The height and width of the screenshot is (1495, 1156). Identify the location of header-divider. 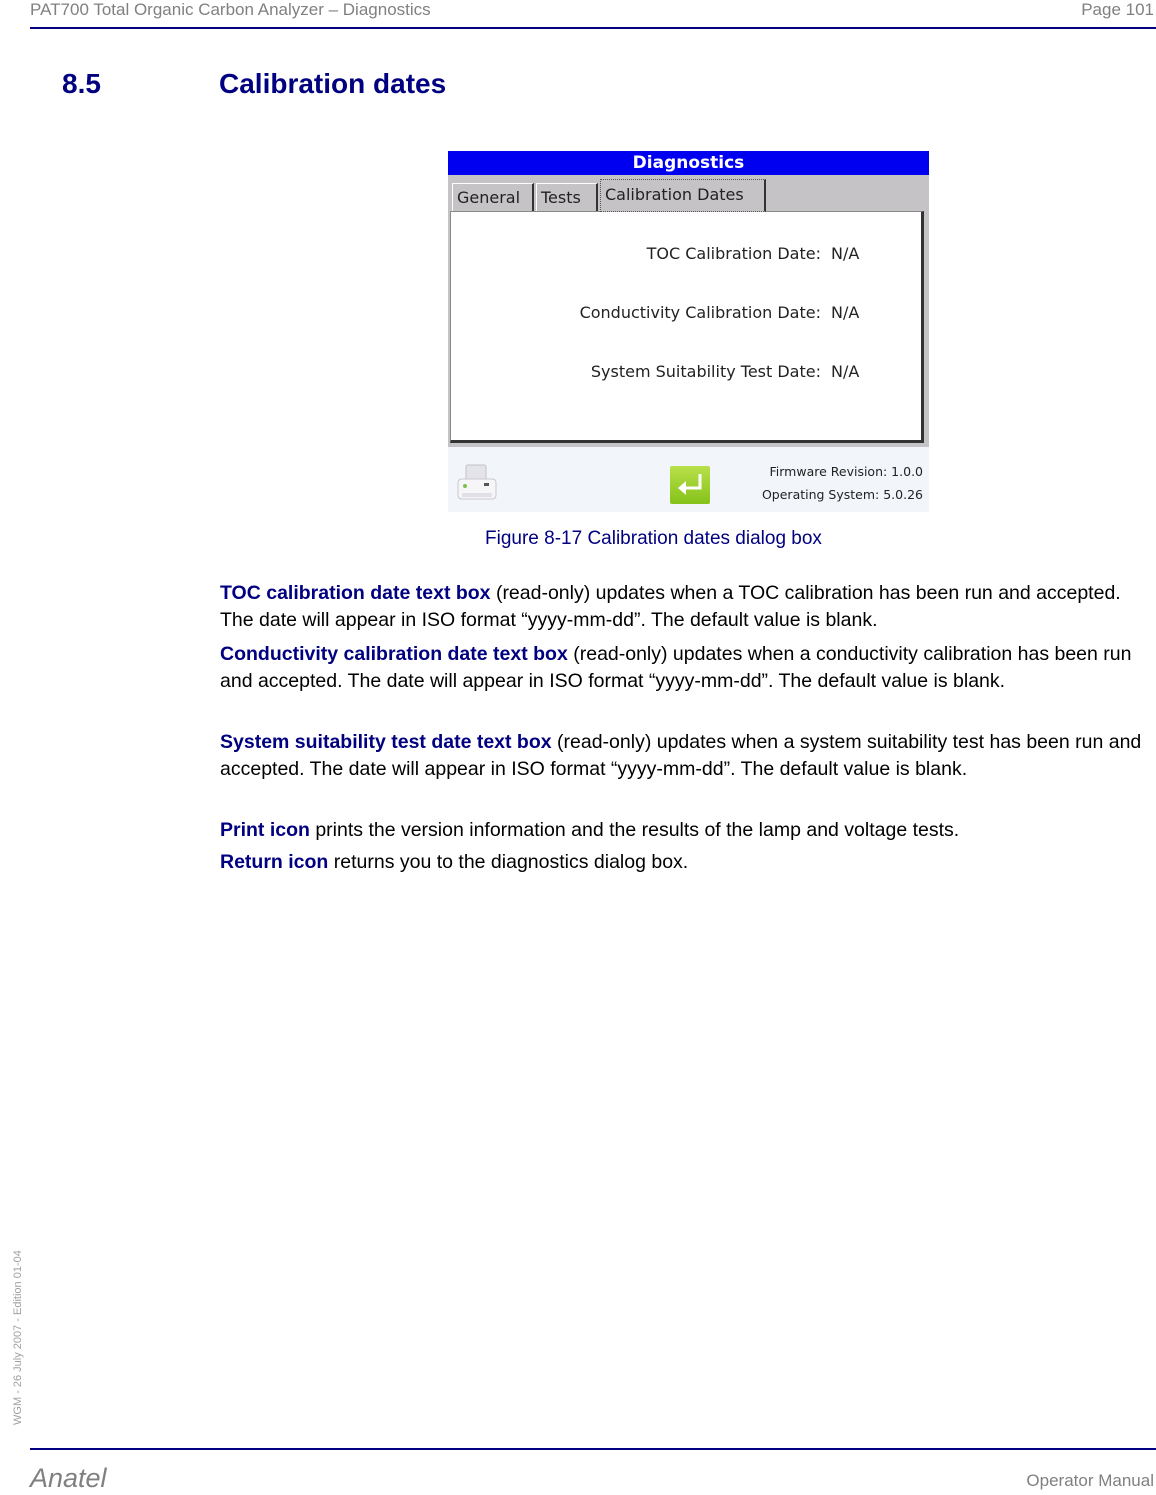
(593, 28).